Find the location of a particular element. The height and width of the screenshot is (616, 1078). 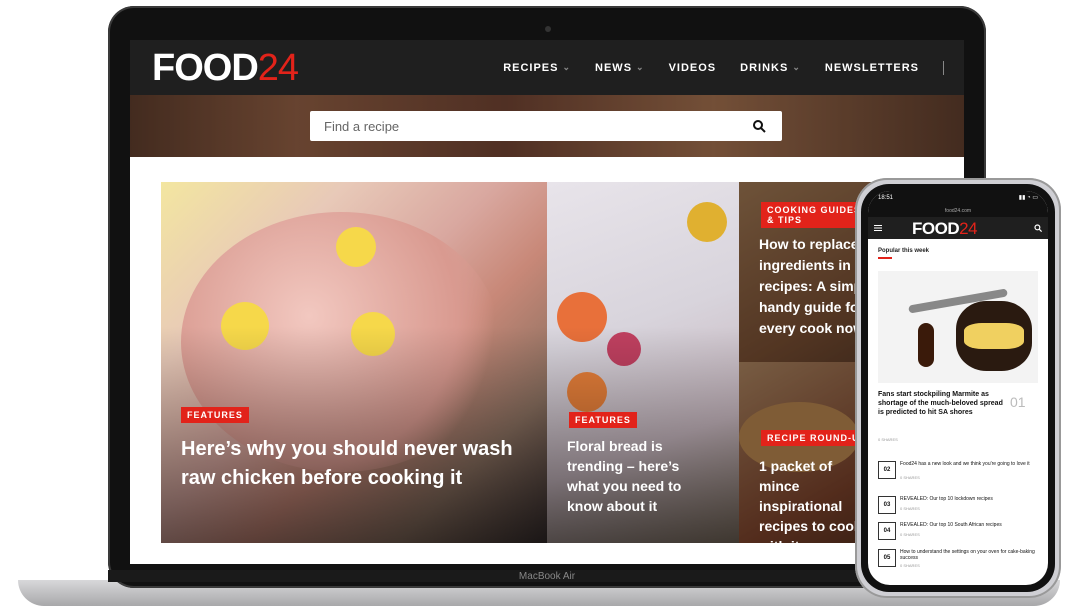

phone-site-header: FOOD24 is located at coordinates (958, 228).